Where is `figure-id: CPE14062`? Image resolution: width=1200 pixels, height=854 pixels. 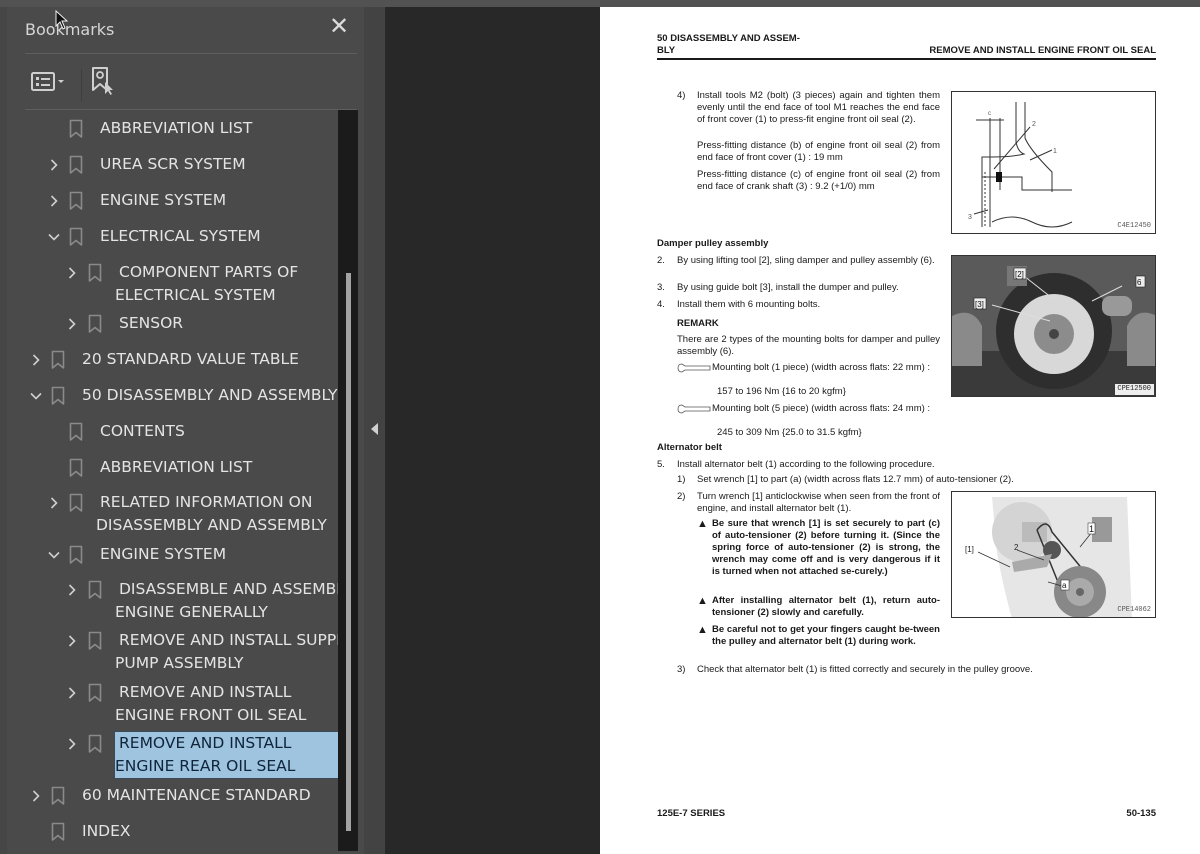
figure-id: CPE14062 is located at coordinates (1134, 610).